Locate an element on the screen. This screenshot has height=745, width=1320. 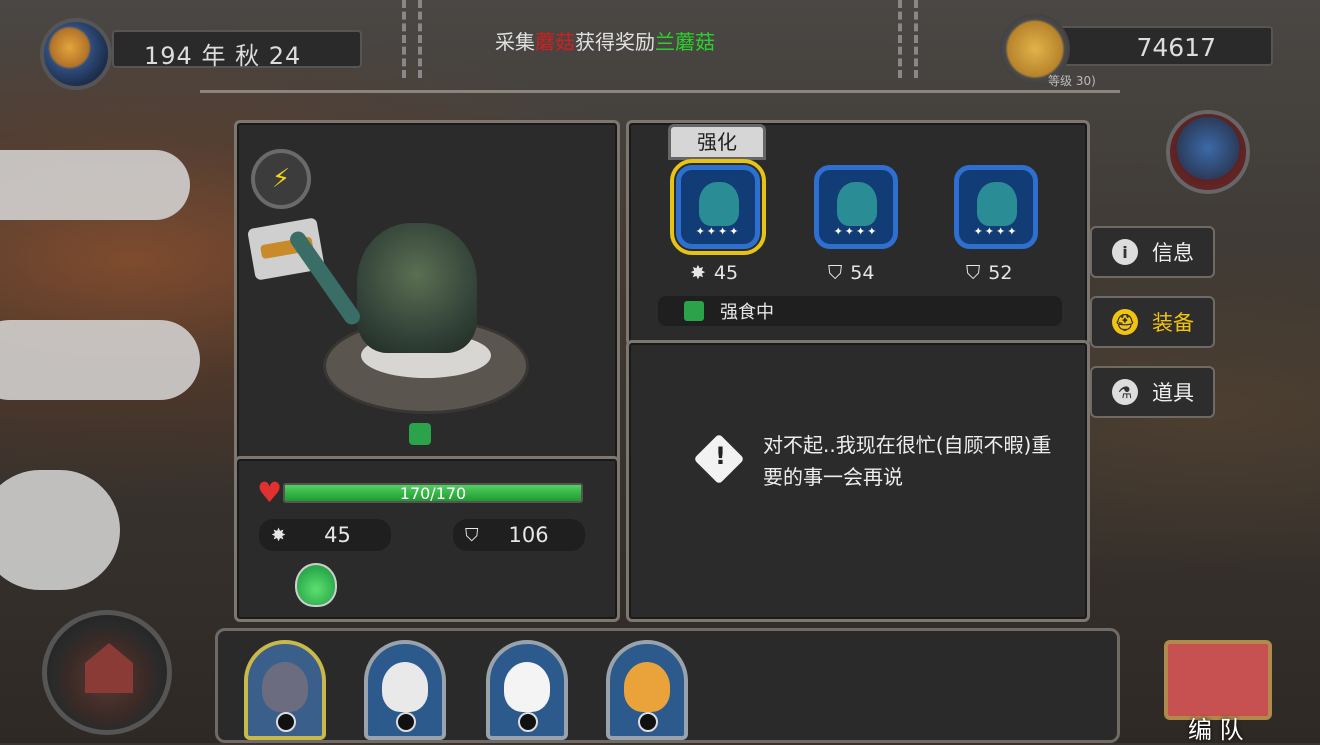
flask-icon: ⚗ is located at coordinates (1125, 392).